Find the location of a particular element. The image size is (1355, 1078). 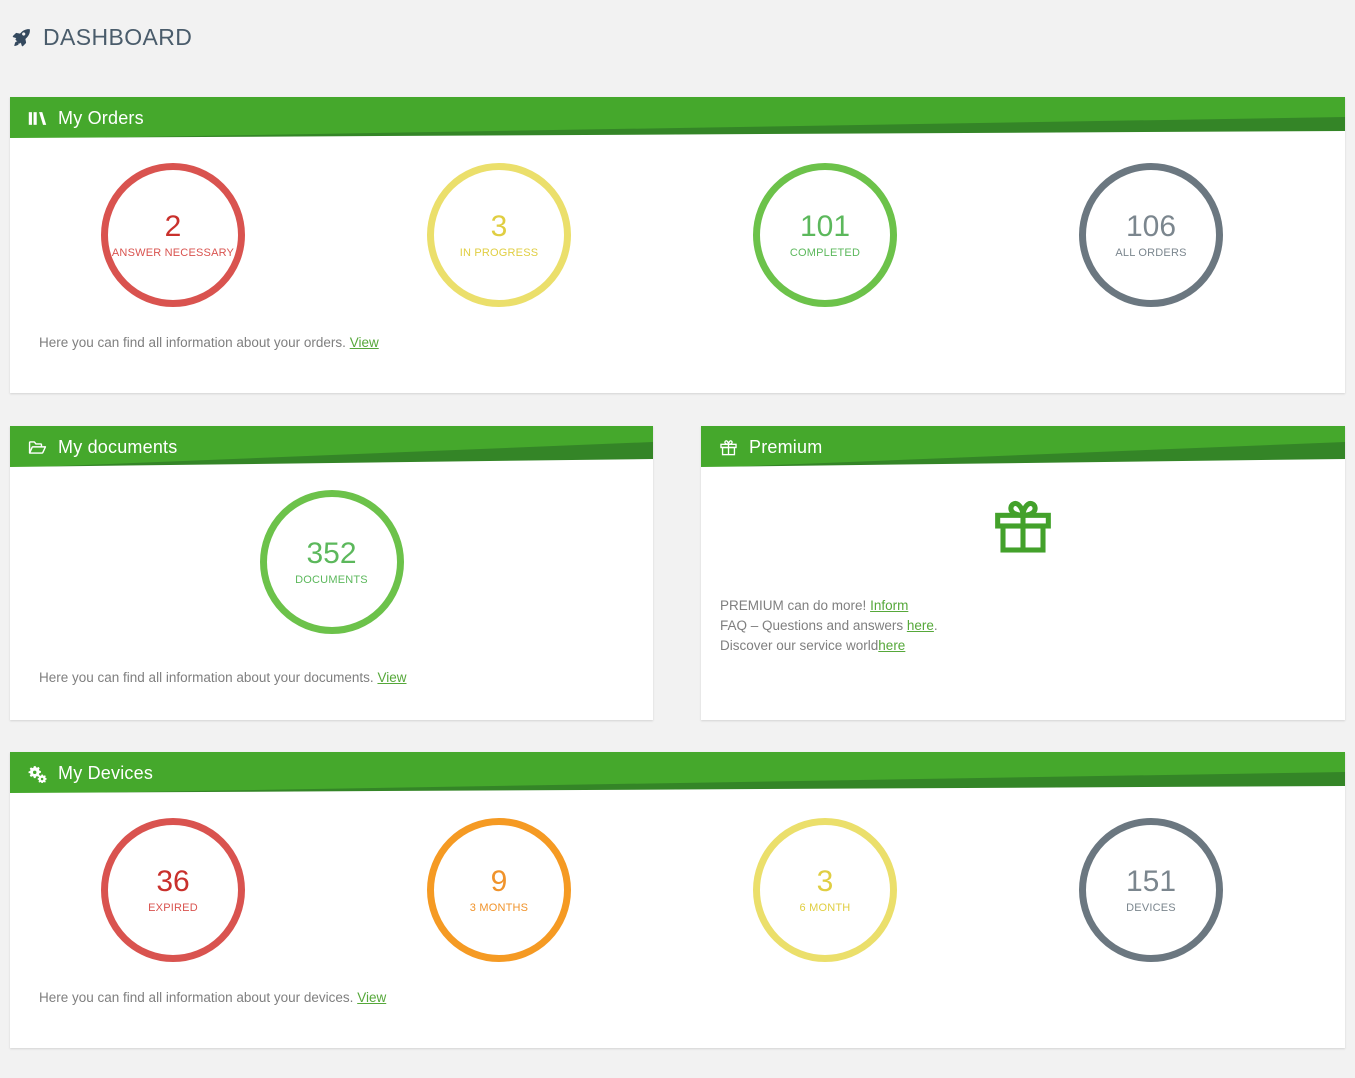

premium-world-here-link: here is located at coordinates (891, 645).